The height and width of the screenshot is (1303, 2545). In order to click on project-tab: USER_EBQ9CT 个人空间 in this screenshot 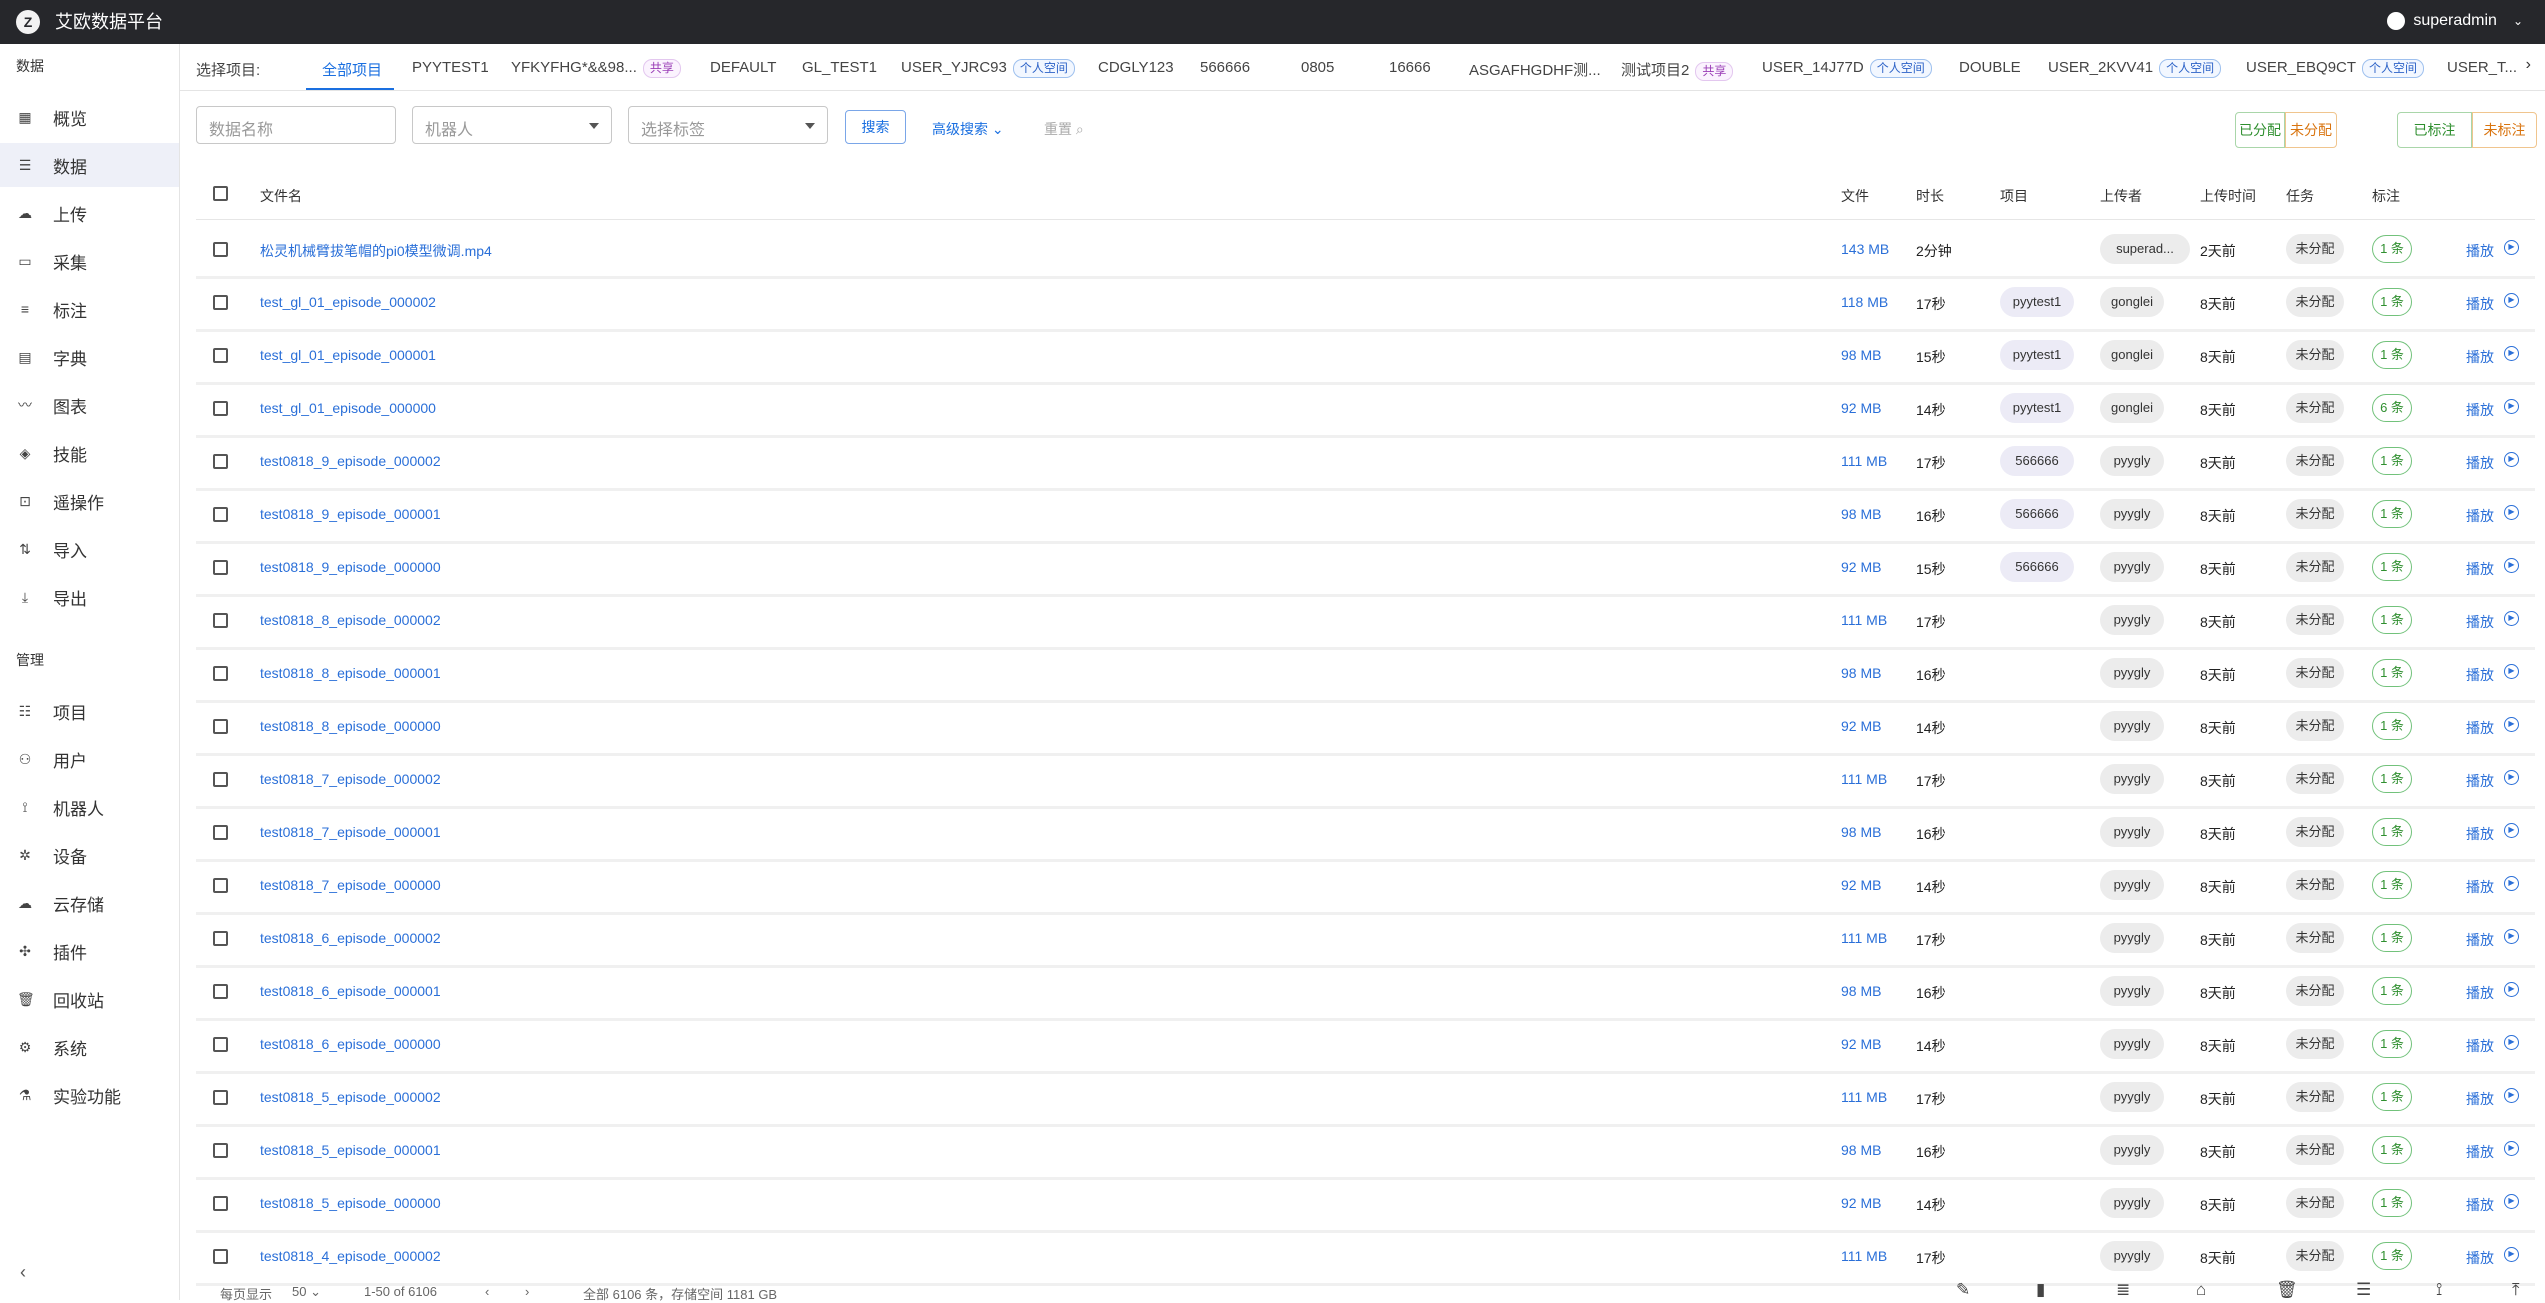, I will do `click(2335, 68)`.